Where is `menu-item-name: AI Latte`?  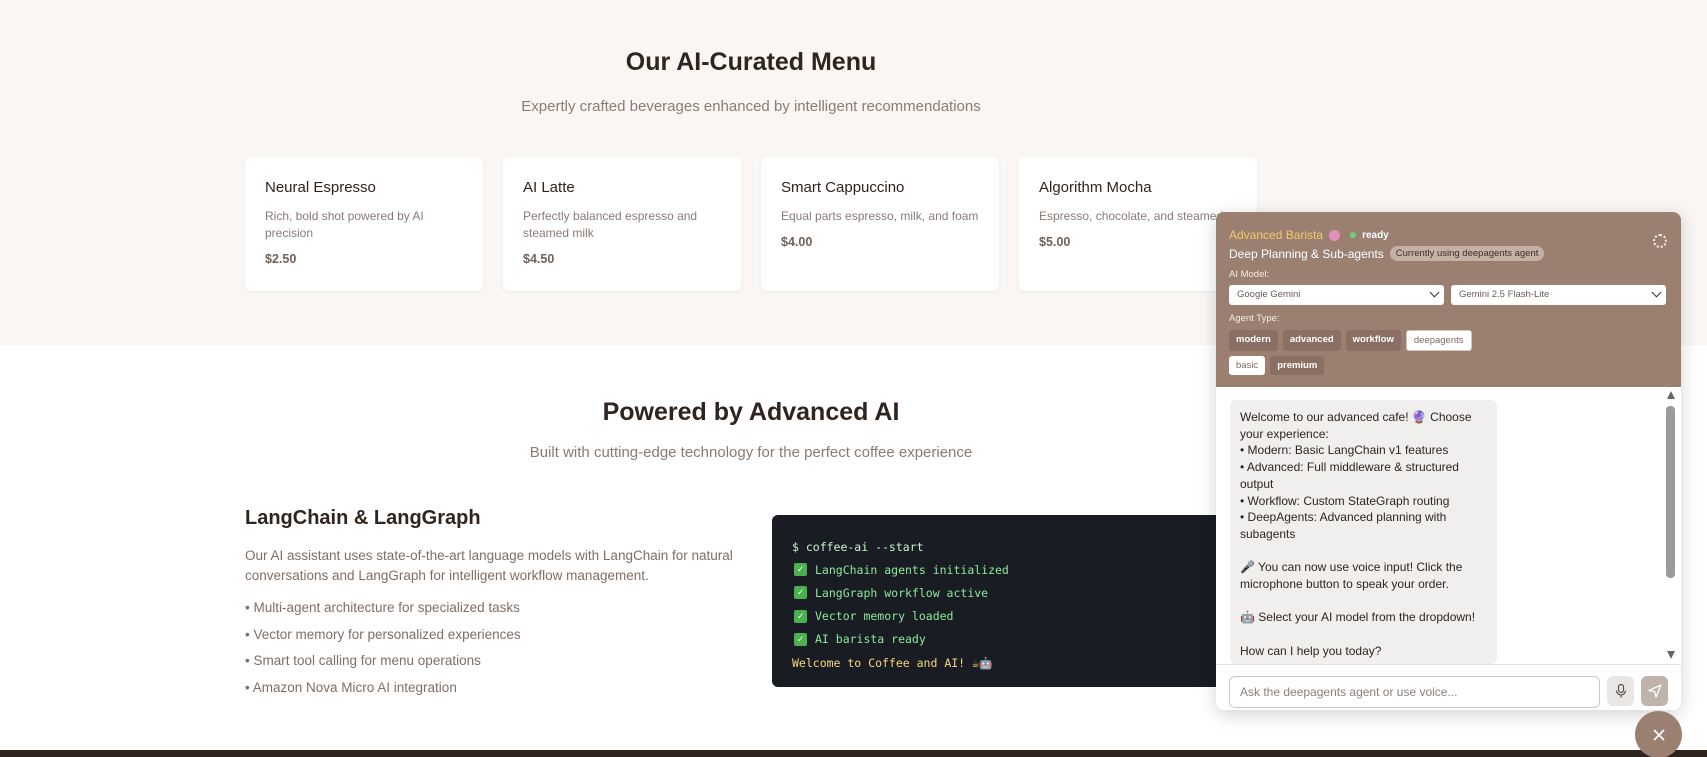
menu-item-name: AI Latte is located at coordinates (549, 187).